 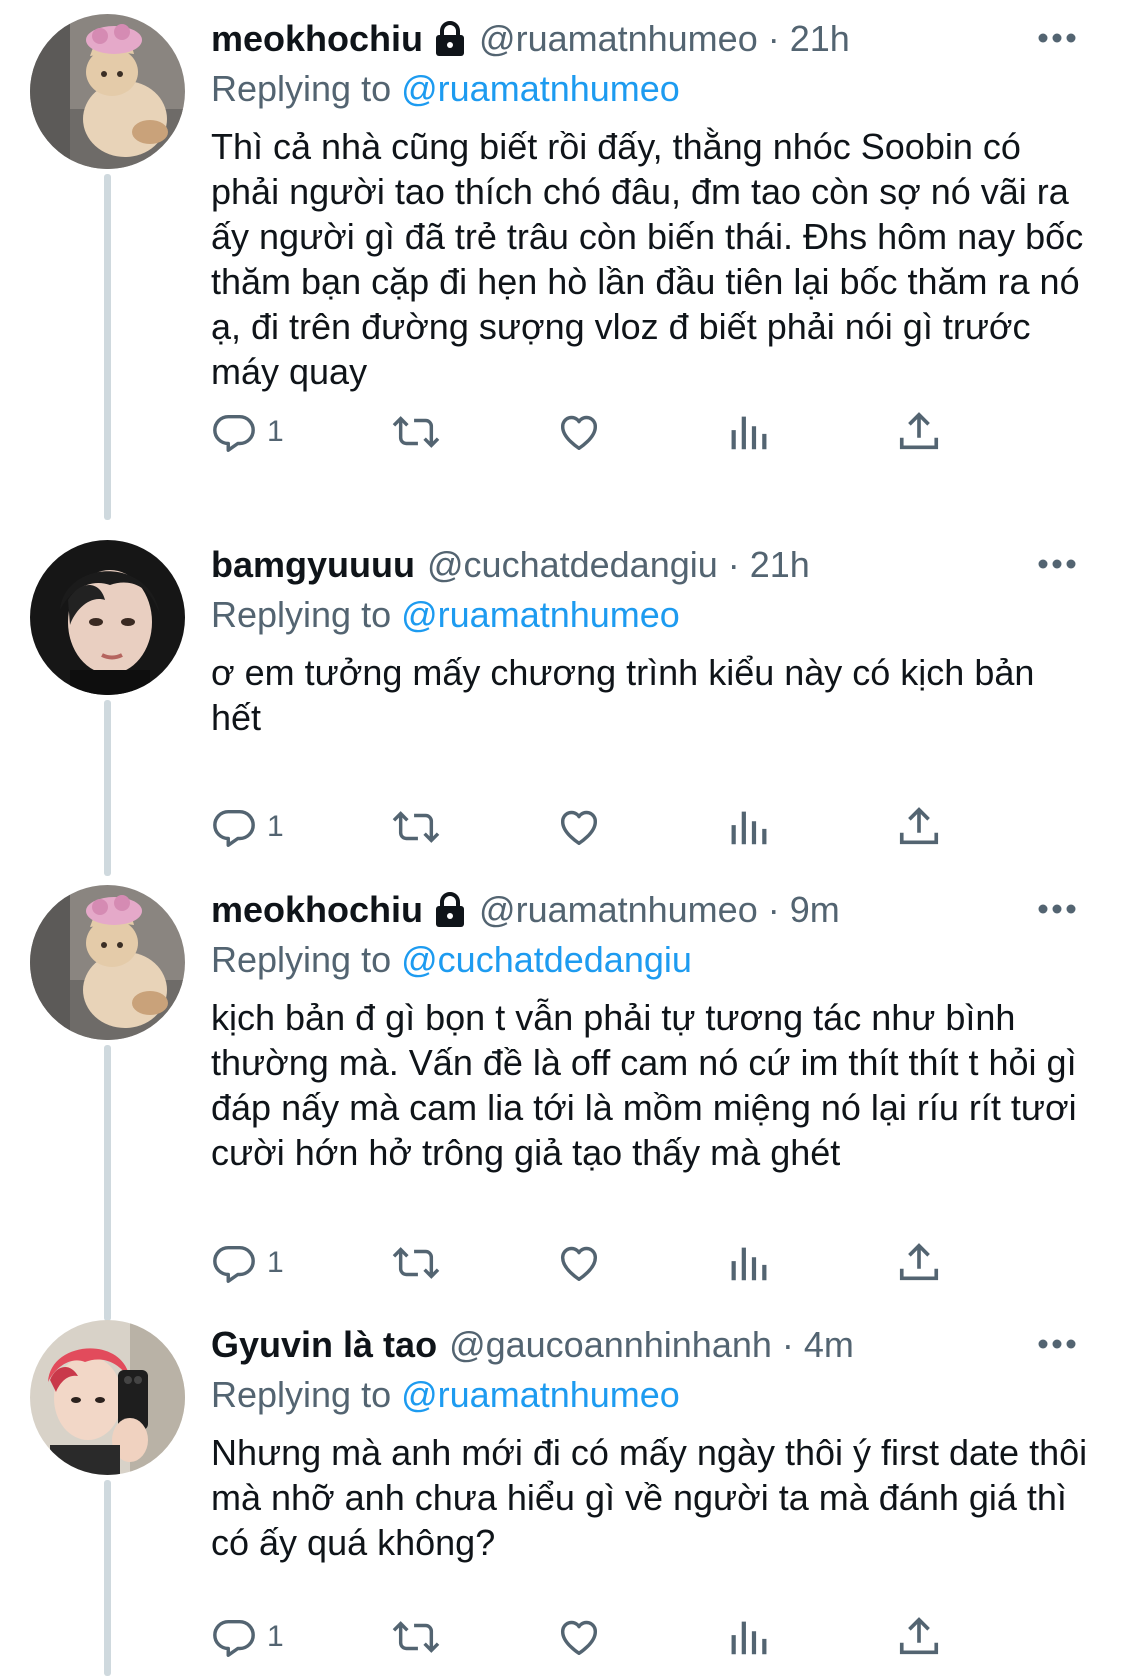 What do you see at coordinates (313, 565) in the screenshot?
I see `display-name: bamgyuuuu` at bounding box center [313, 565].